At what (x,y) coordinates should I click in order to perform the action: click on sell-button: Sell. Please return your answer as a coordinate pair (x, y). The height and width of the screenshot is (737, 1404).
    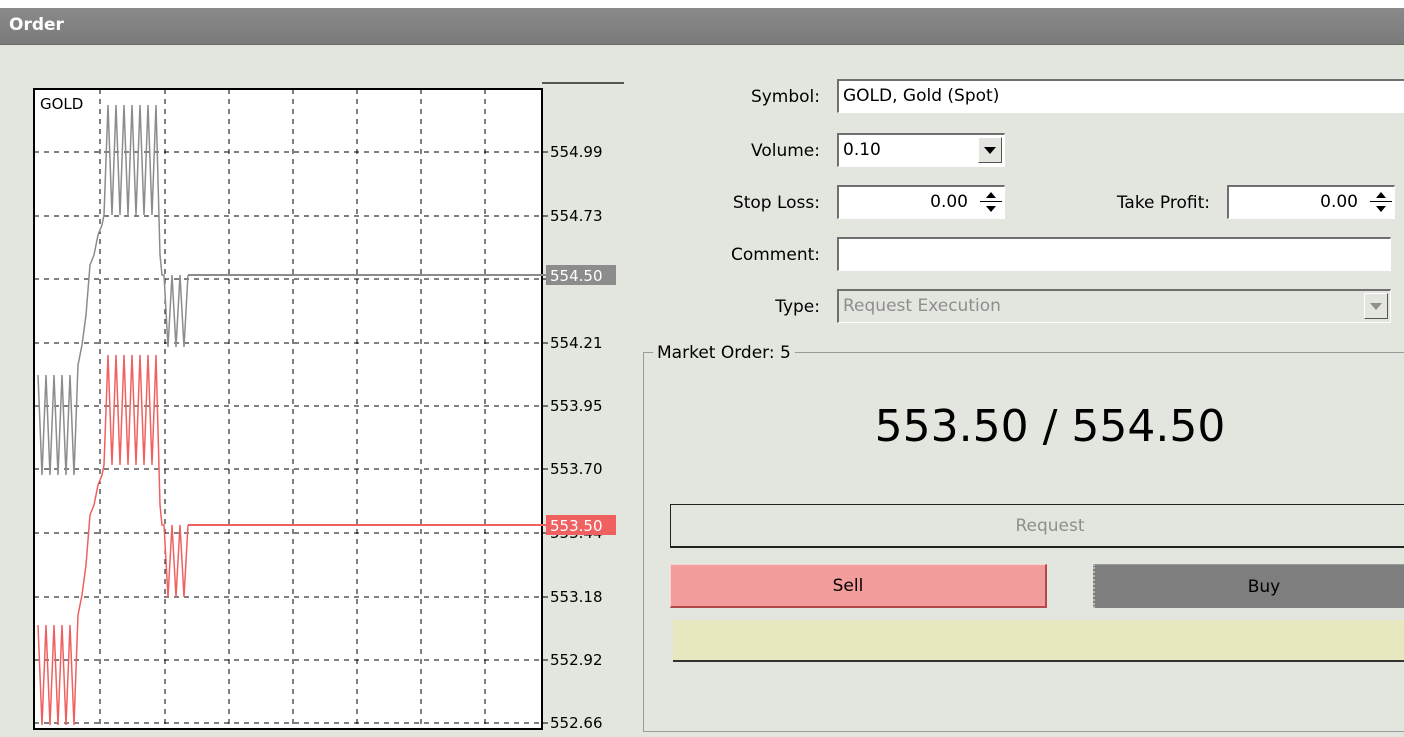
    Looking at the image, I should click on (858, 586).